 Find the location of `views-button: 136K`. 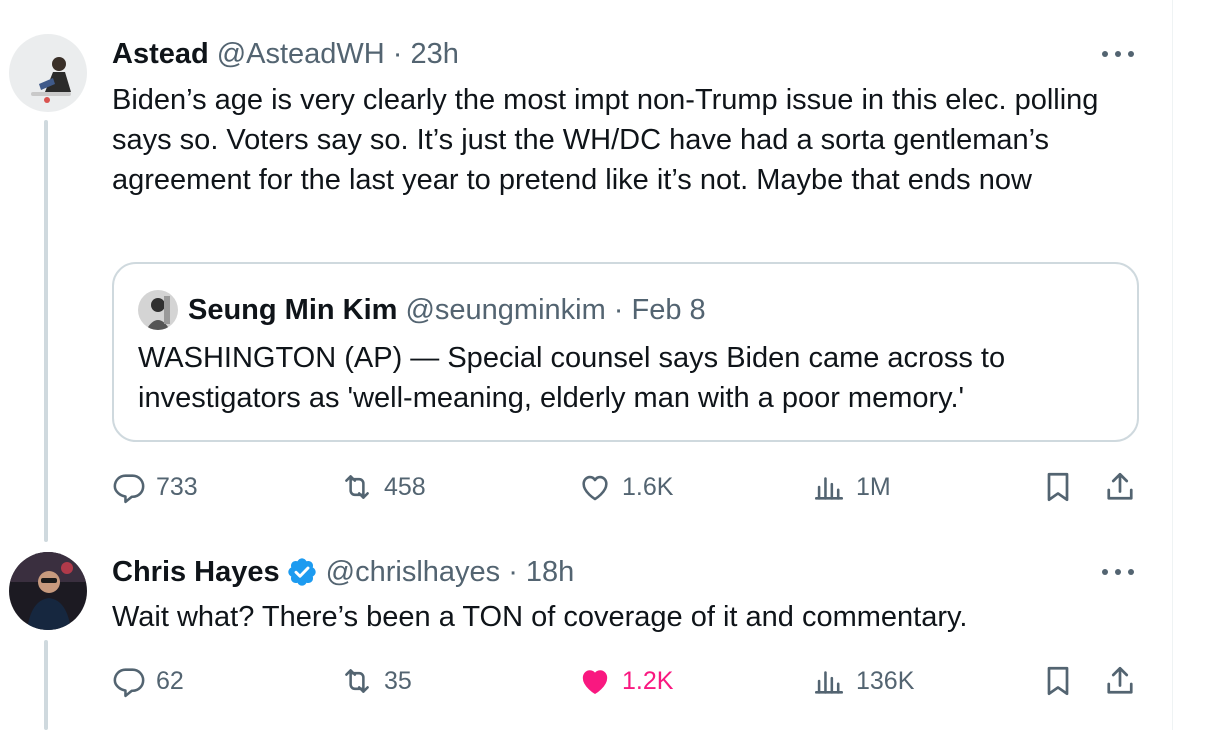

views-button: 136K is located at coordinates (863, 681).